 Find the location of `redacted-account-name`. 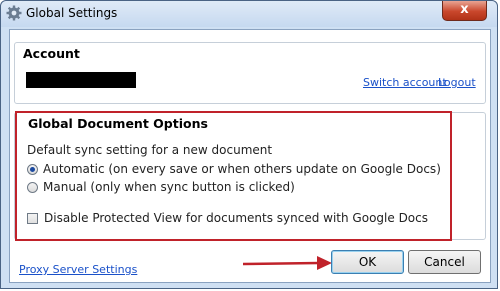

redacted-account-name is located at coordinates (81, 80).